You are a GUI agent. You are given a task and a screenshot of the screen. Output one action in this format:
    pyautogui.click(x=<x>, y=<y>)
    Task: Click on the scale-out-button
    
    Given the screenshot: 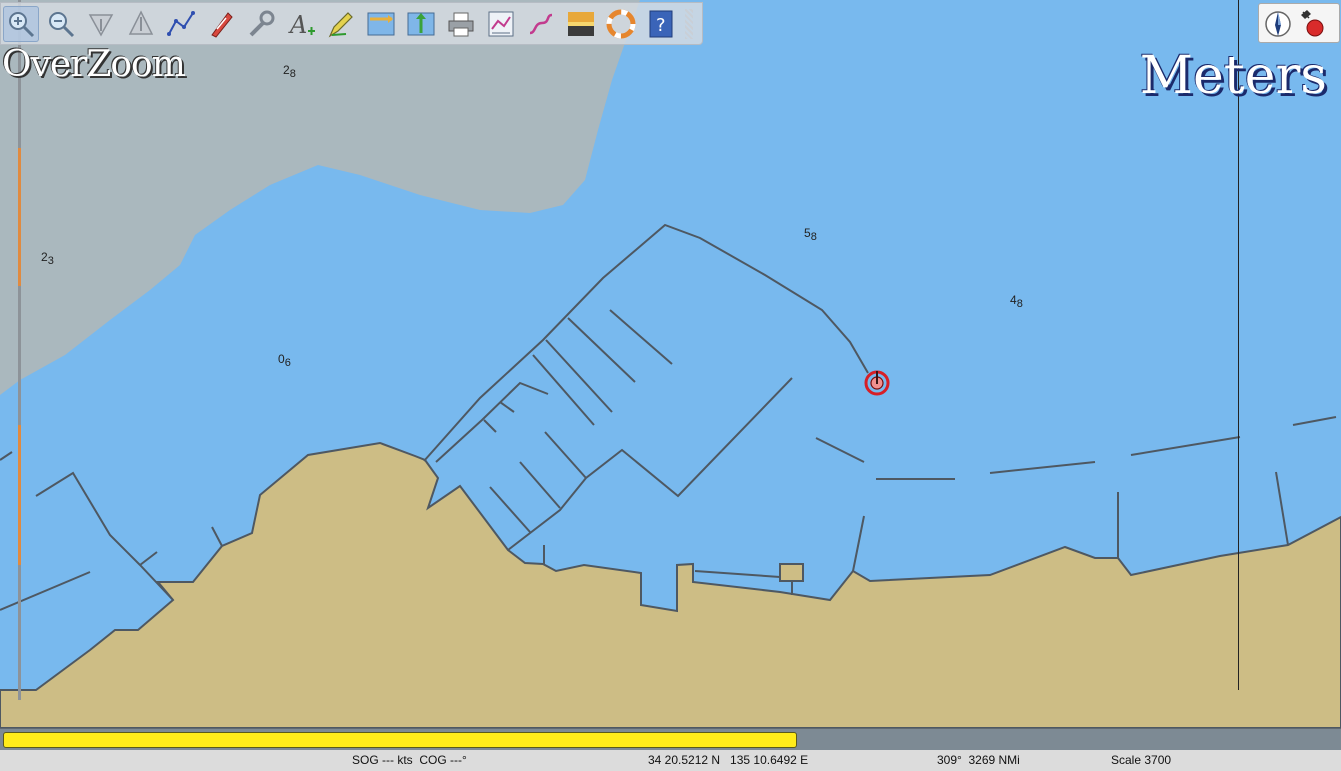 What is the action you would take?
    pyautogui.click(x=141, y=24)
    